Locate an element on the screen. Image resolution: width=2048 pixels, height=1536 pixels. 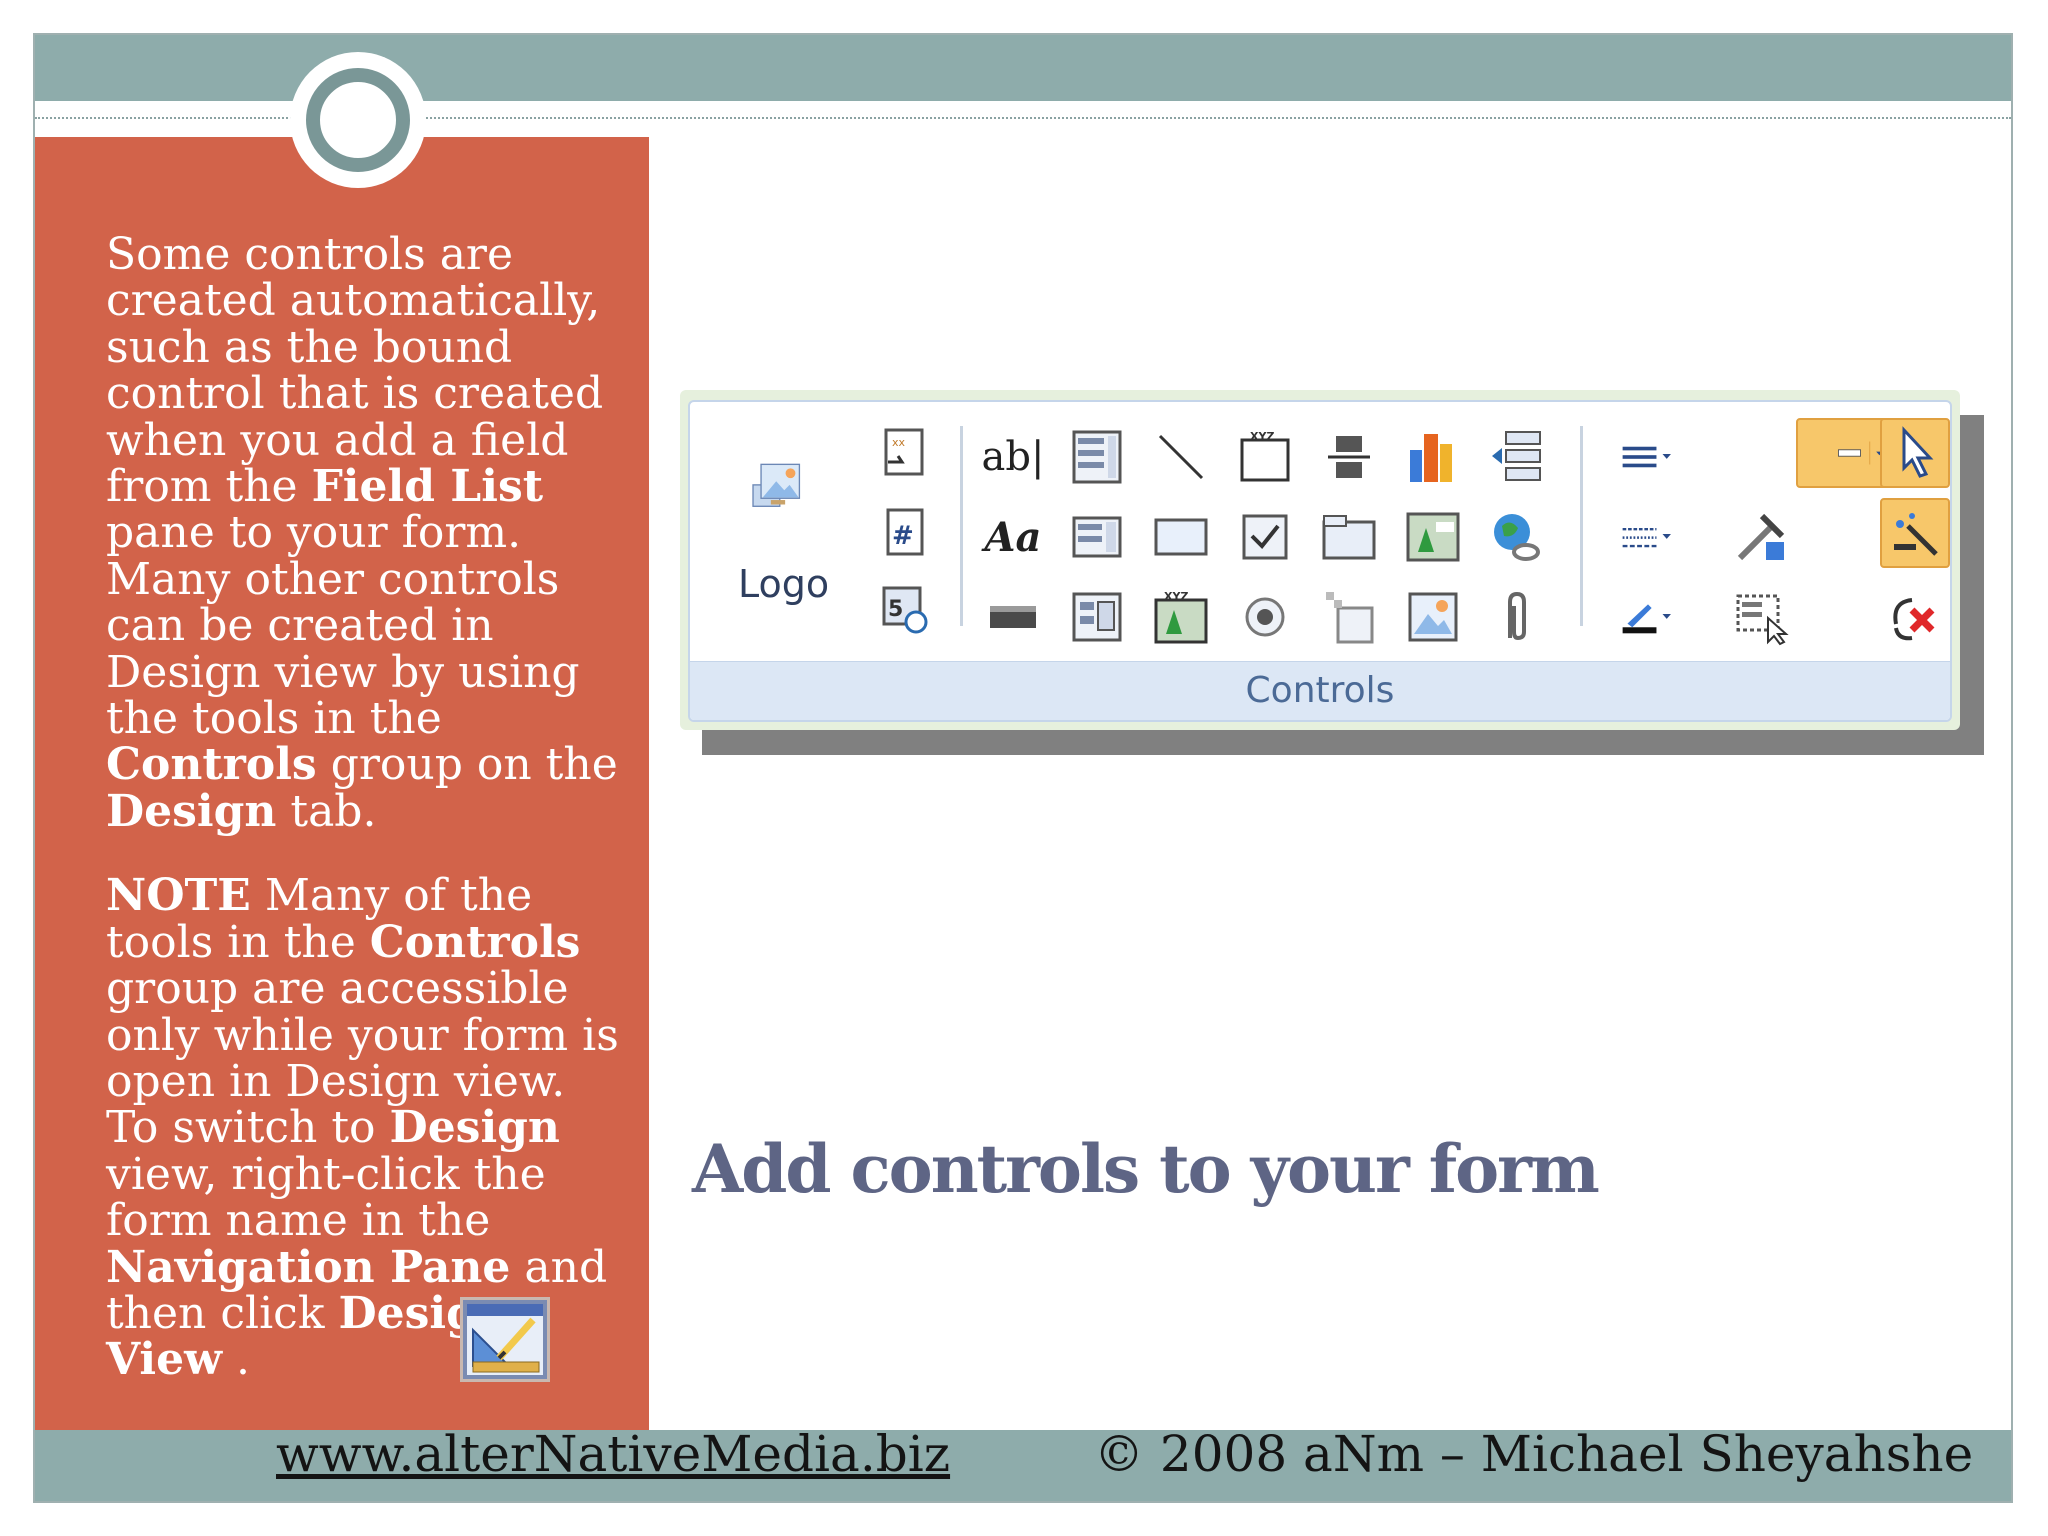
list-box-tool is located at coordinates (1097, 457).